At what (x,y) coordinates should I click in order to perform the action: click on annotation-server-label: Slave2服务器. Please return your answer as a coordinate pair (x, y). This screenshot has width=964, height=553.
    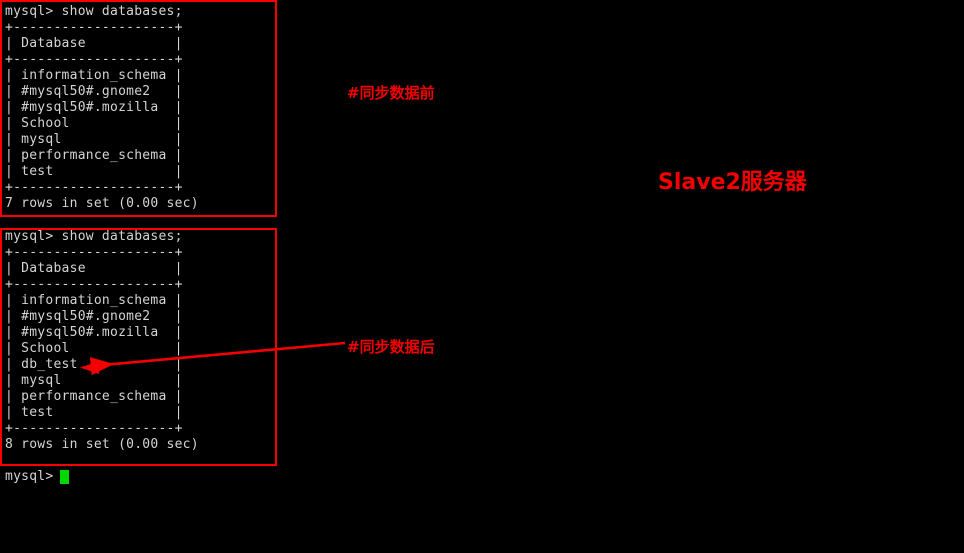
    Looking at the image, I should click on (732, 182).